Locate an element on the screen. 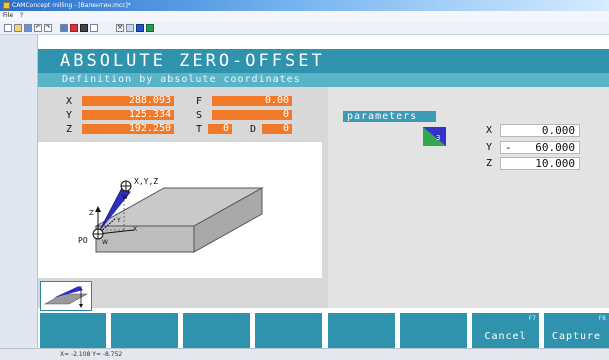  parameters-tab: parameters is located at coordinates (389, 116).